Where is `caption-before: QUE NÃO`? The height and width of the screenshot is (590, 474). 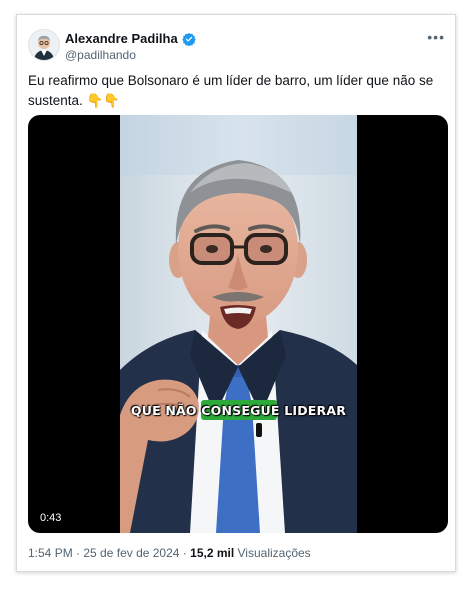
caption-before: QUE NÃO is located at coordinates (166, 410).